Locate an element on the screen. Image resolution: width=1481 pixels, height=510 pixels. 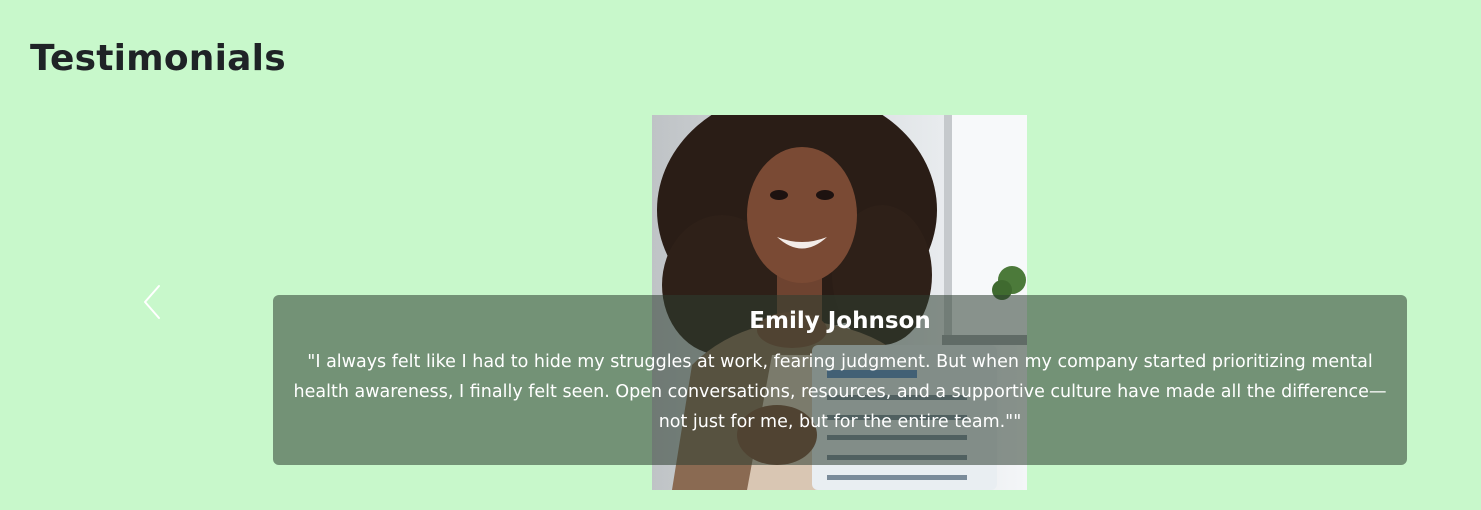
testimonial-author-name: Emily Johnson is located at coordinates (840, 321).